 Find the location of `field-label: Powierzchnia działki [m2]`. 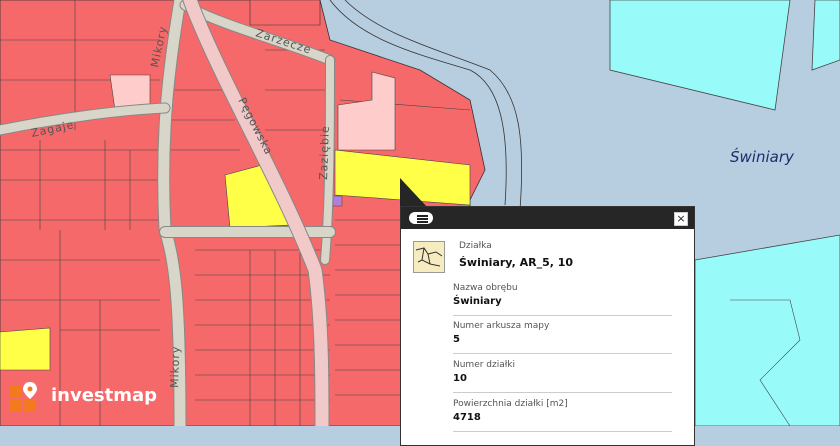

field-label: Powierzchnia działki [m2] is located at coordinates (510, 404).